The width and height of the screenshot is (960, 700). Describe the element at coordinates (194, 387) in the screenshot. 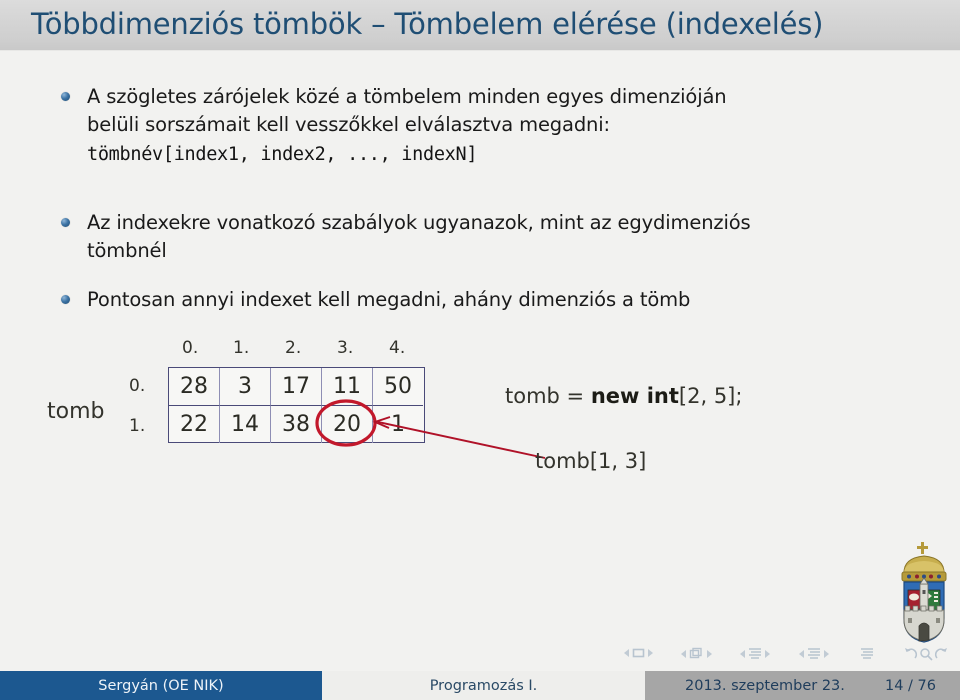

I see `array-cell-0-0: 28` at that location.